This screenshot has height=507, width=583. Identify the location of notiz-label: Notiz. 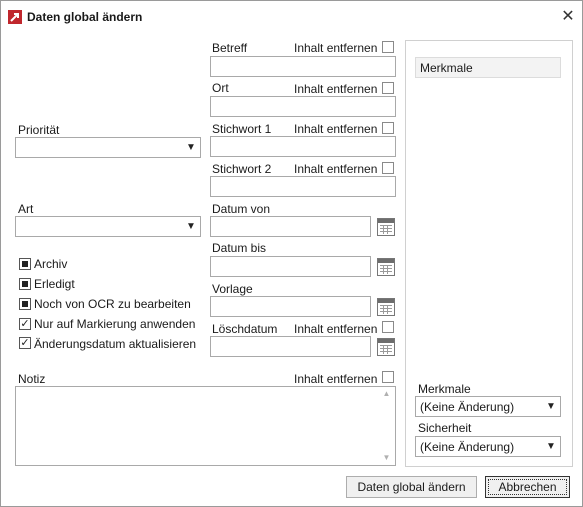
(32, 379).